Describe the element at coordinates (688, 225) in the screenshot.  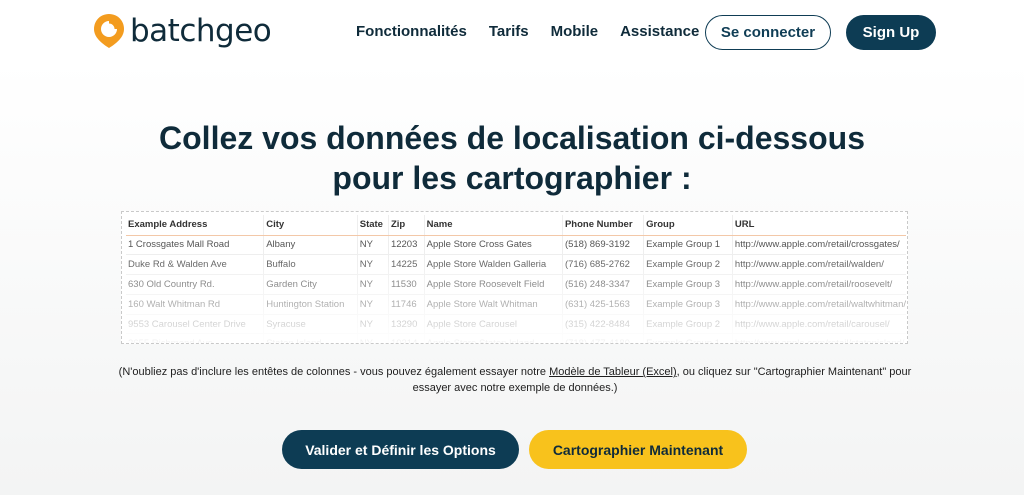
I see `column-header: Group` at that location.